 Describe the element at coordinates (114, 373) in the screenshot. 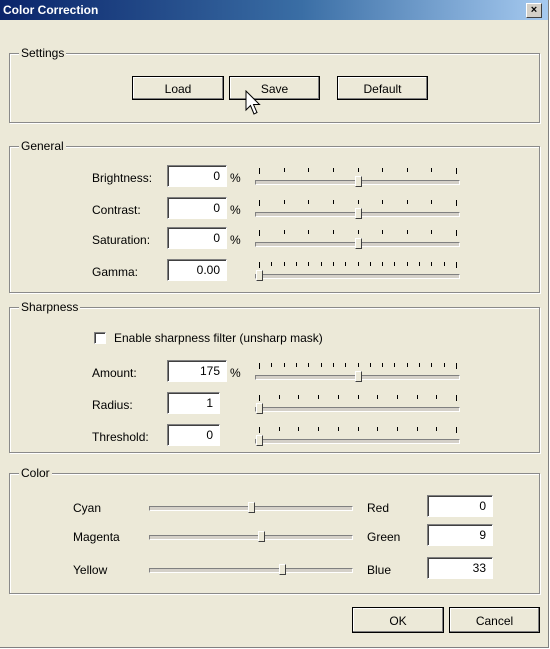

I see `amount-label: Amount:` at that location.